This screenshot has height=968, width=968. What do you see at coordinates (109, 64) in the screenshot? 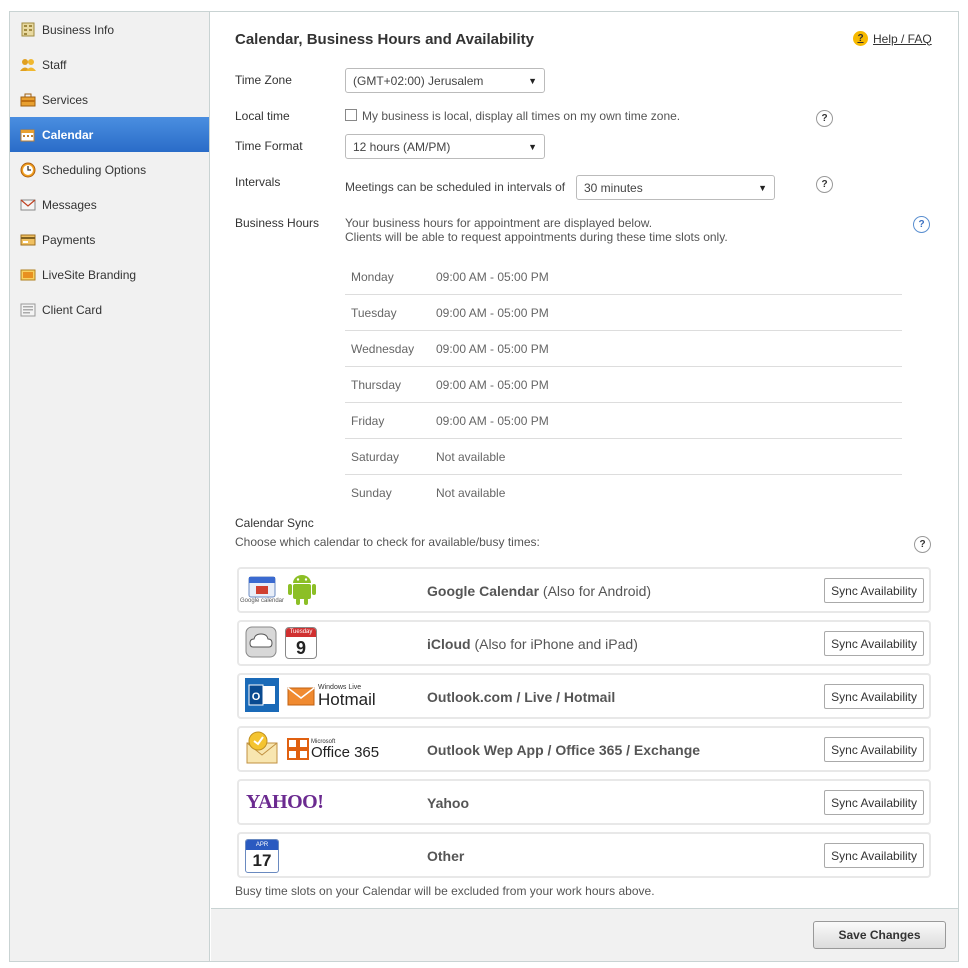
I see `sidebar-item-staff: Staff` at bounding box center [109, 64].